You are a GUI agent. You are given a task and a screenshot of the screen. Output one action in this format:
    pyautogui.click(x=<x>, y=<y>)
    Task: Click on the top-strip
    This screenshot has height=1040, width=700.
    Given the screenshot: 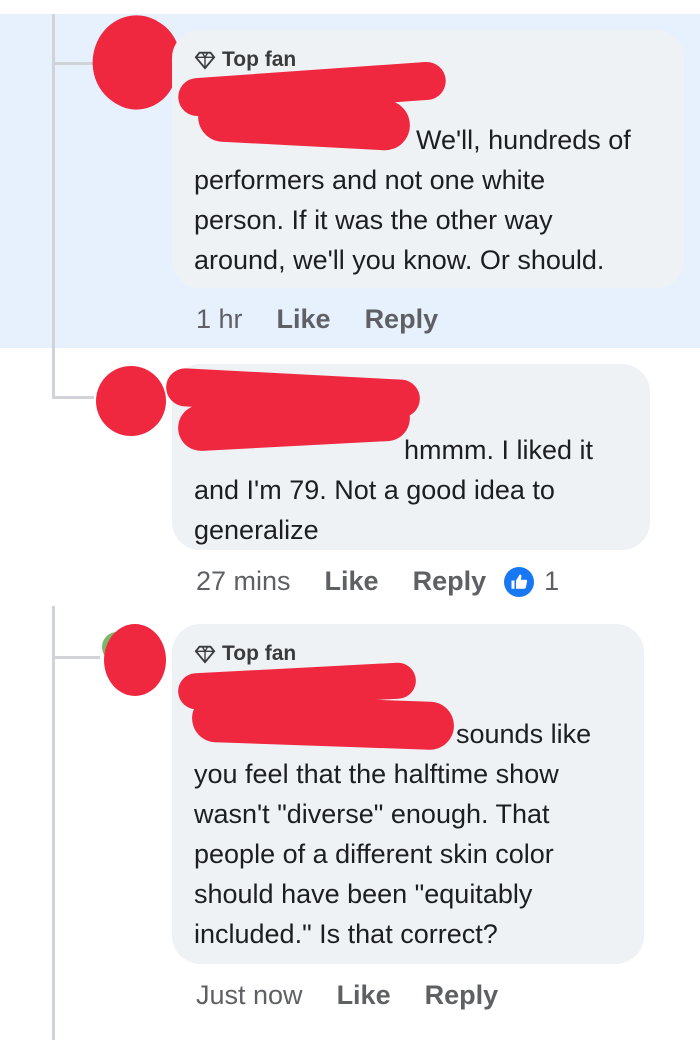 What is the action you would take?
    pyautogui.click(x=350, y=7)
    